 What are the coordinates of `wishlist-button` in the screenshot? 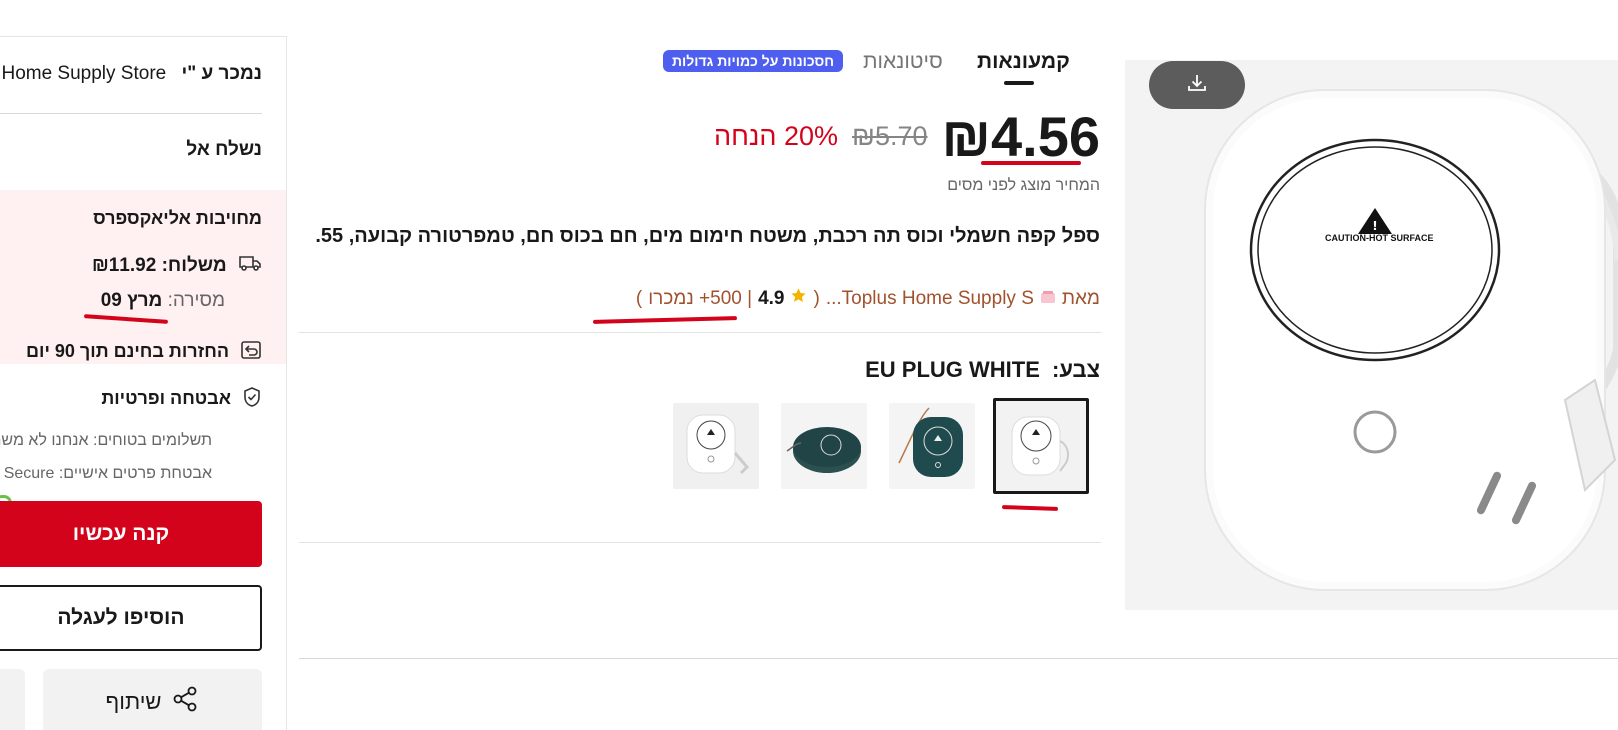 It's located at (12, 699).